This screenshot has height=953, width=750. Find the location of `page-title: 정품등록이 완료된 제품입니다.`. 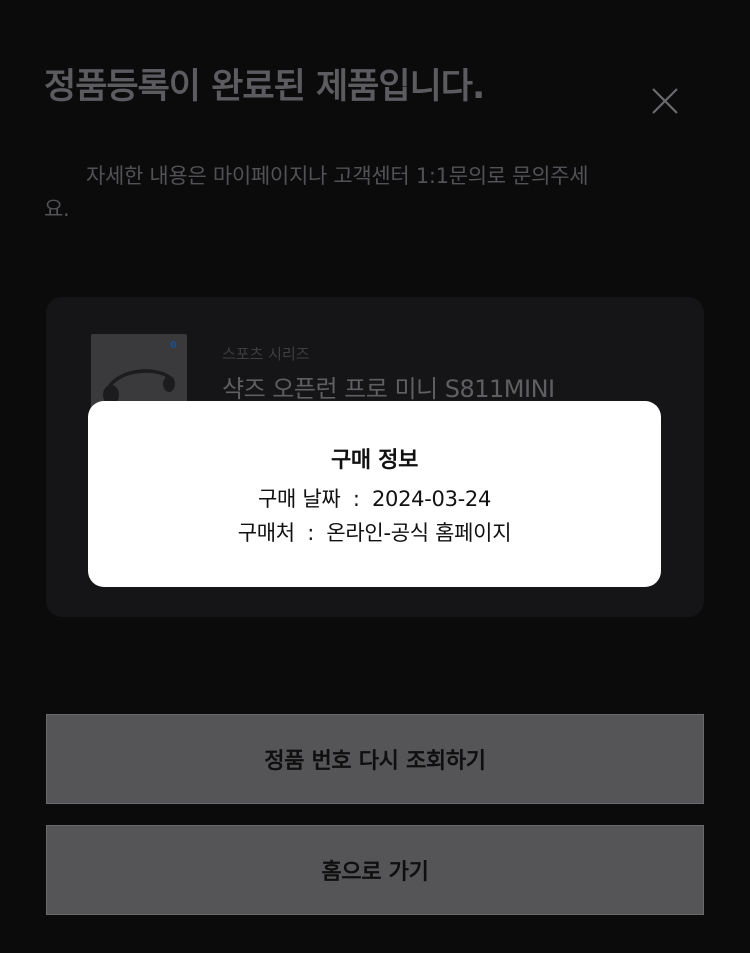

page-title: 정품등록이 완료된 제품입니다. is located at coordinates (264, 87).